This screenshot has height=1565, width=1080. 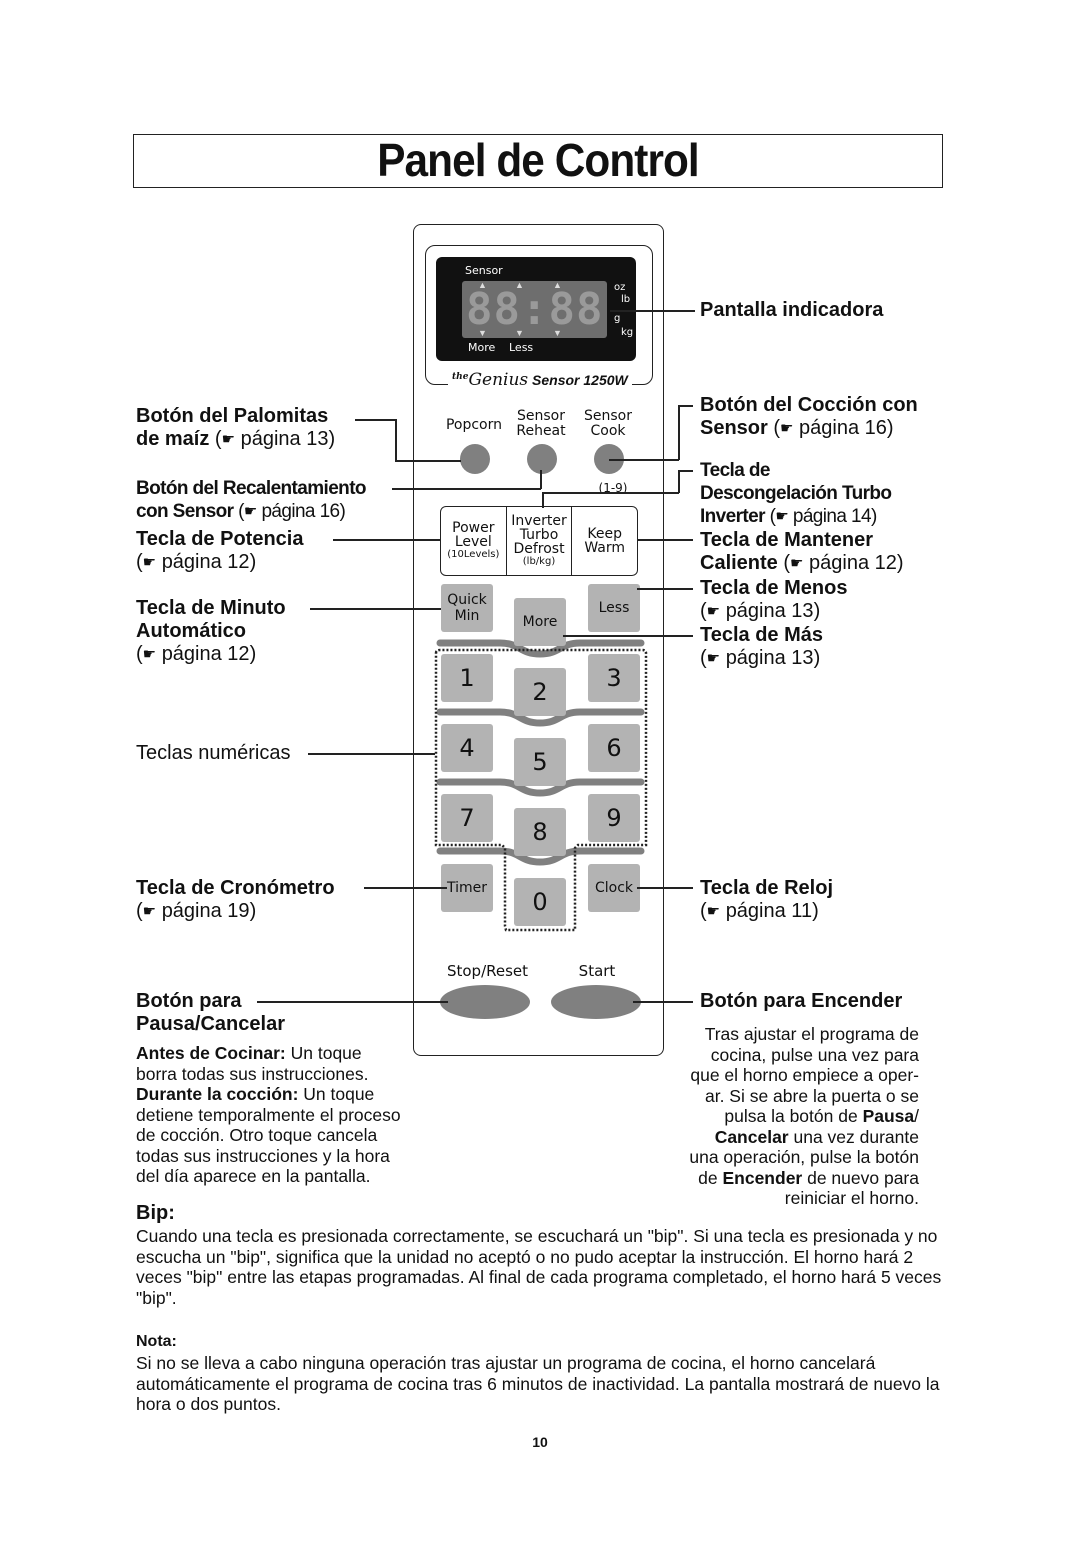 I want to click on desc-text: /, so click(x=916, y=1116).